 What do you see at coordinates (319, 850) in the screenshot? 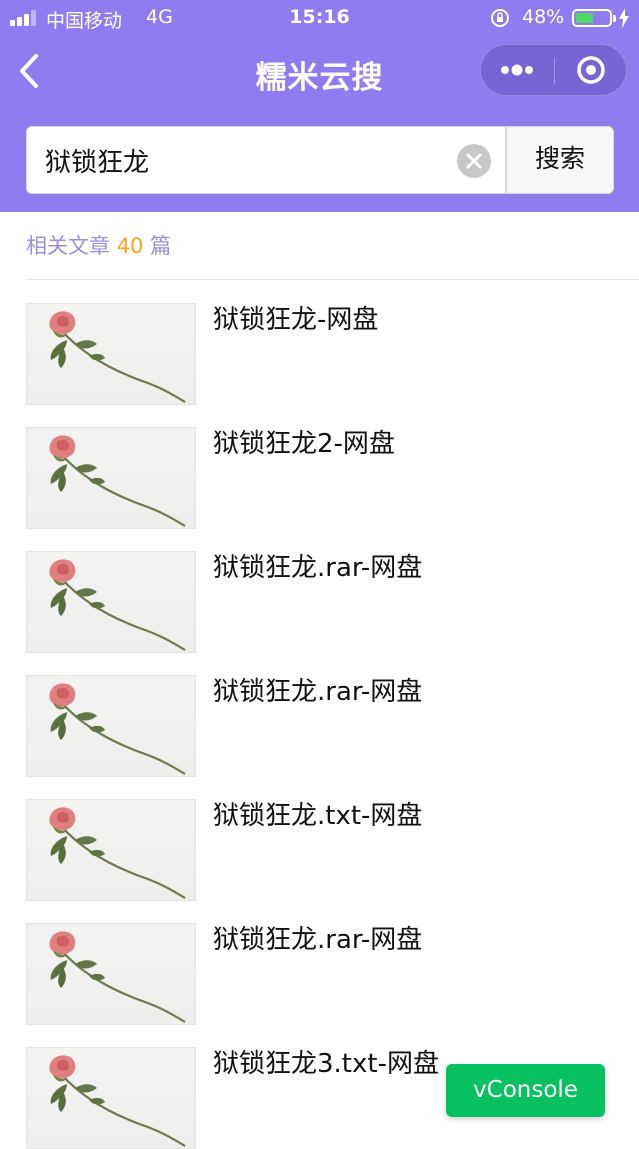
I see `result-item: 狱锁狂龙.txt-网盘` at bounding box center [319, 850].